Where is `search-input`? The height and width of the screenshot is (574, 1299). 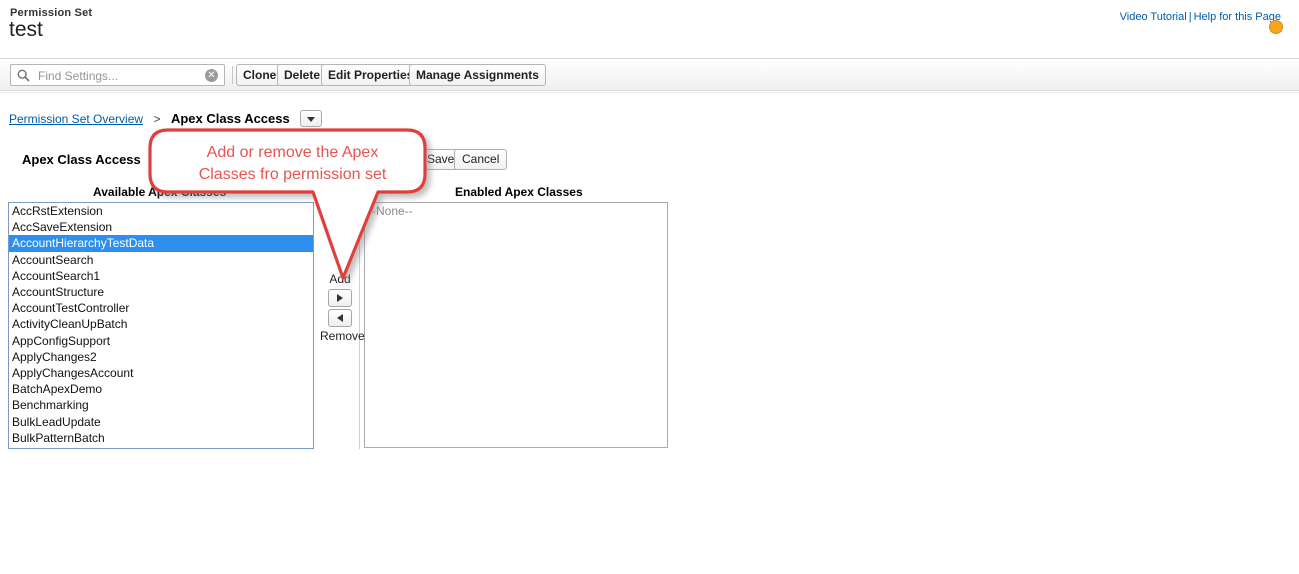
search-input is located at coordinates (116, 76).